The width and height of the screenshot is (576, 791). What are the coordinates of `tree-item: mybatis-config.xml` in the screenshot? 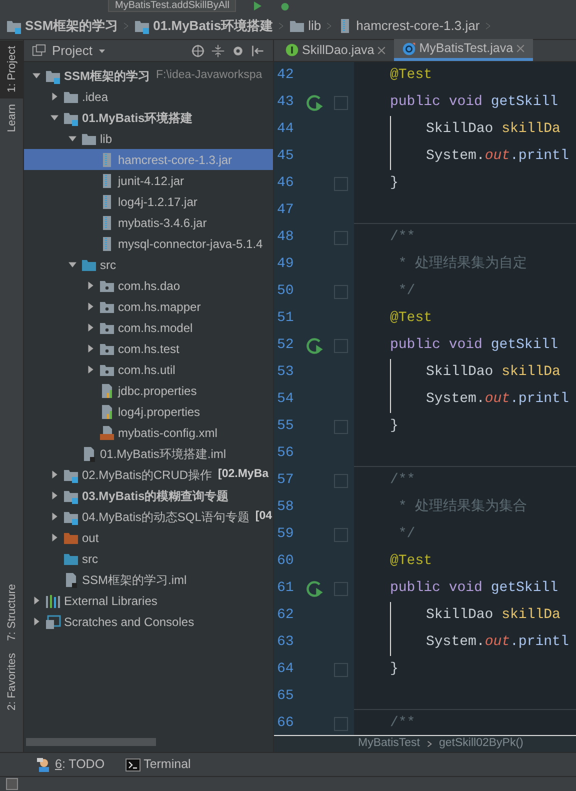 It's located at (148, 432).